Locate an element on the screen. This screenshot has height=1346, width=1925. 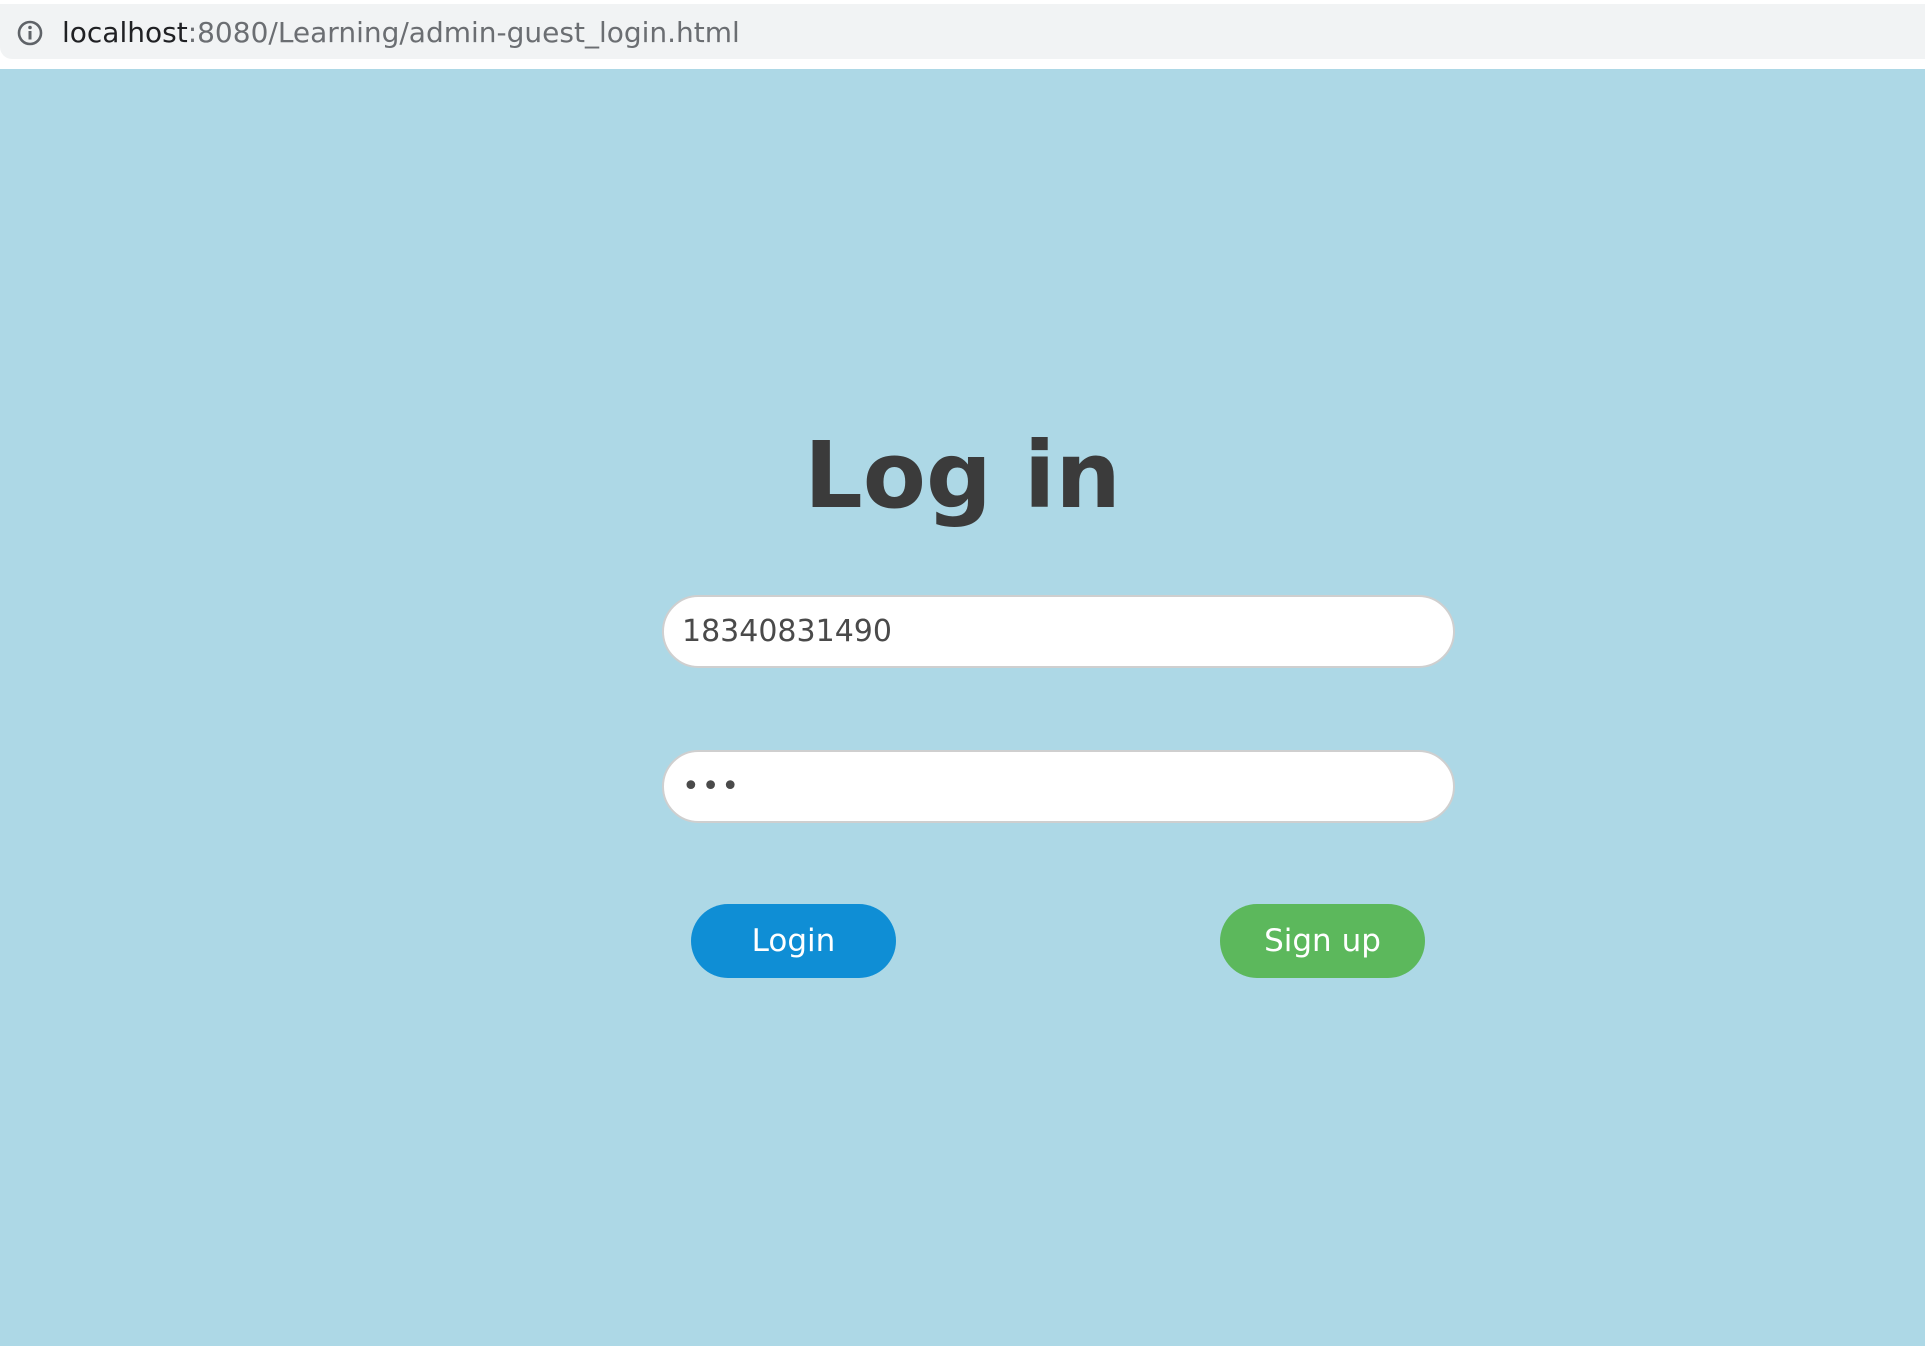
login-button: Login is located at coordinates (793, 941).